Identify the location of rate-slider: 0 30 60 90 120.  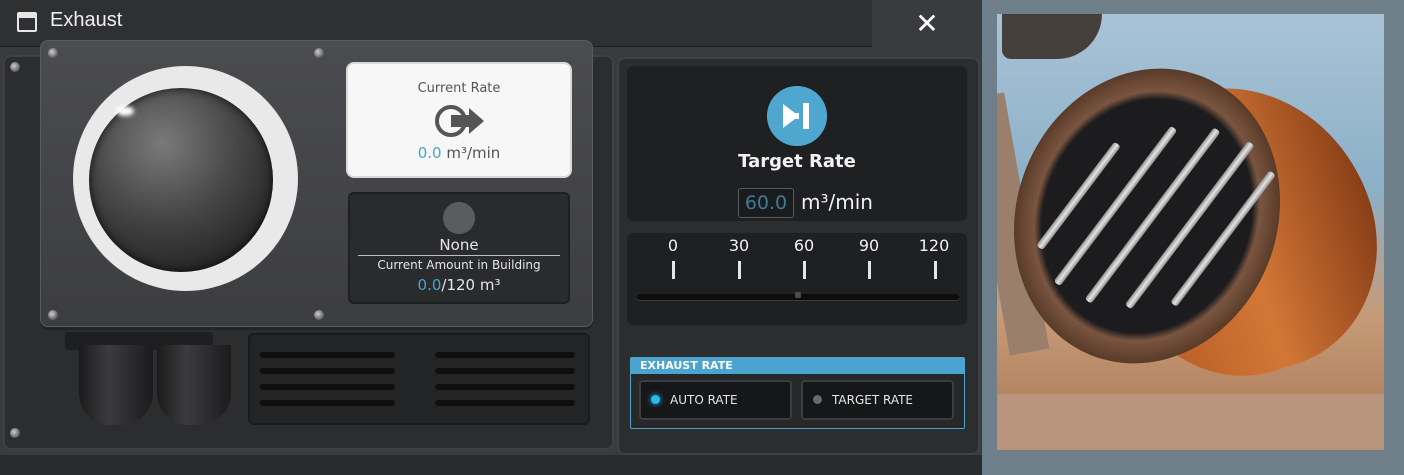
(797, 279).